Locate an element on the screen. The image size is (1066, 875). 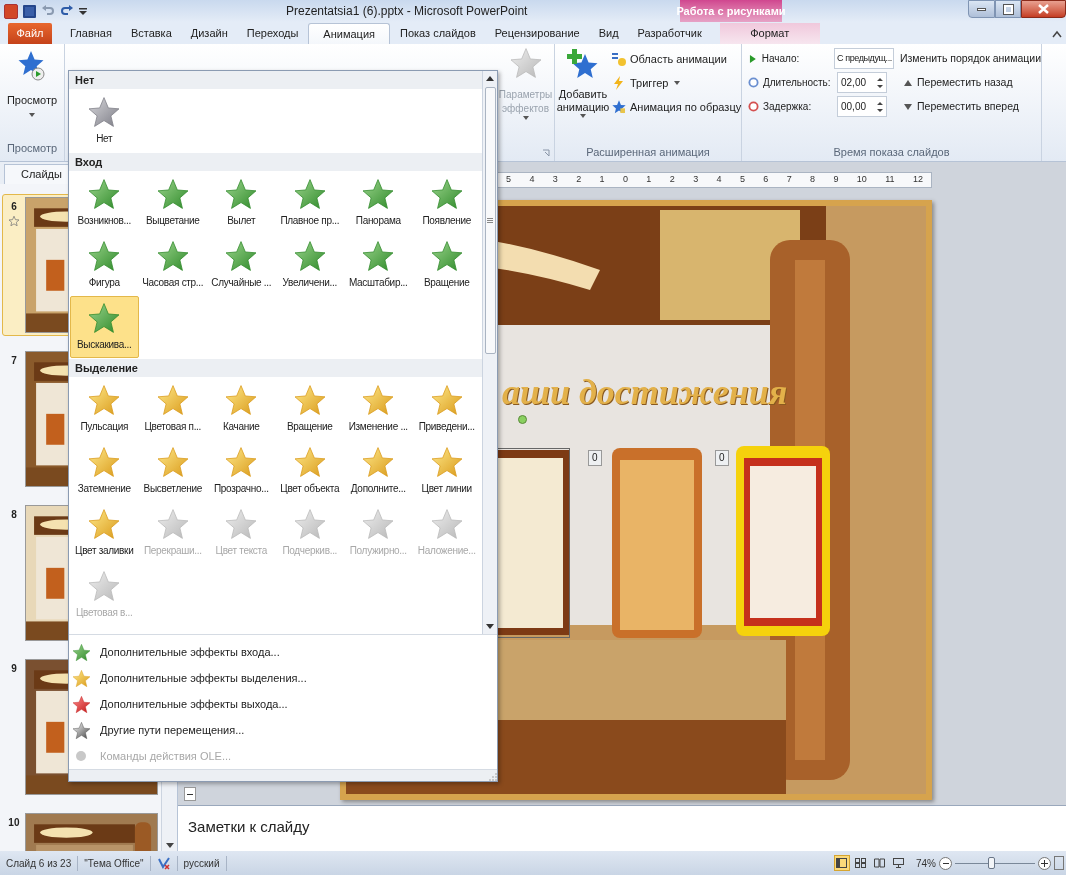
slide-number: 7 is located at coordinates (14, 361).